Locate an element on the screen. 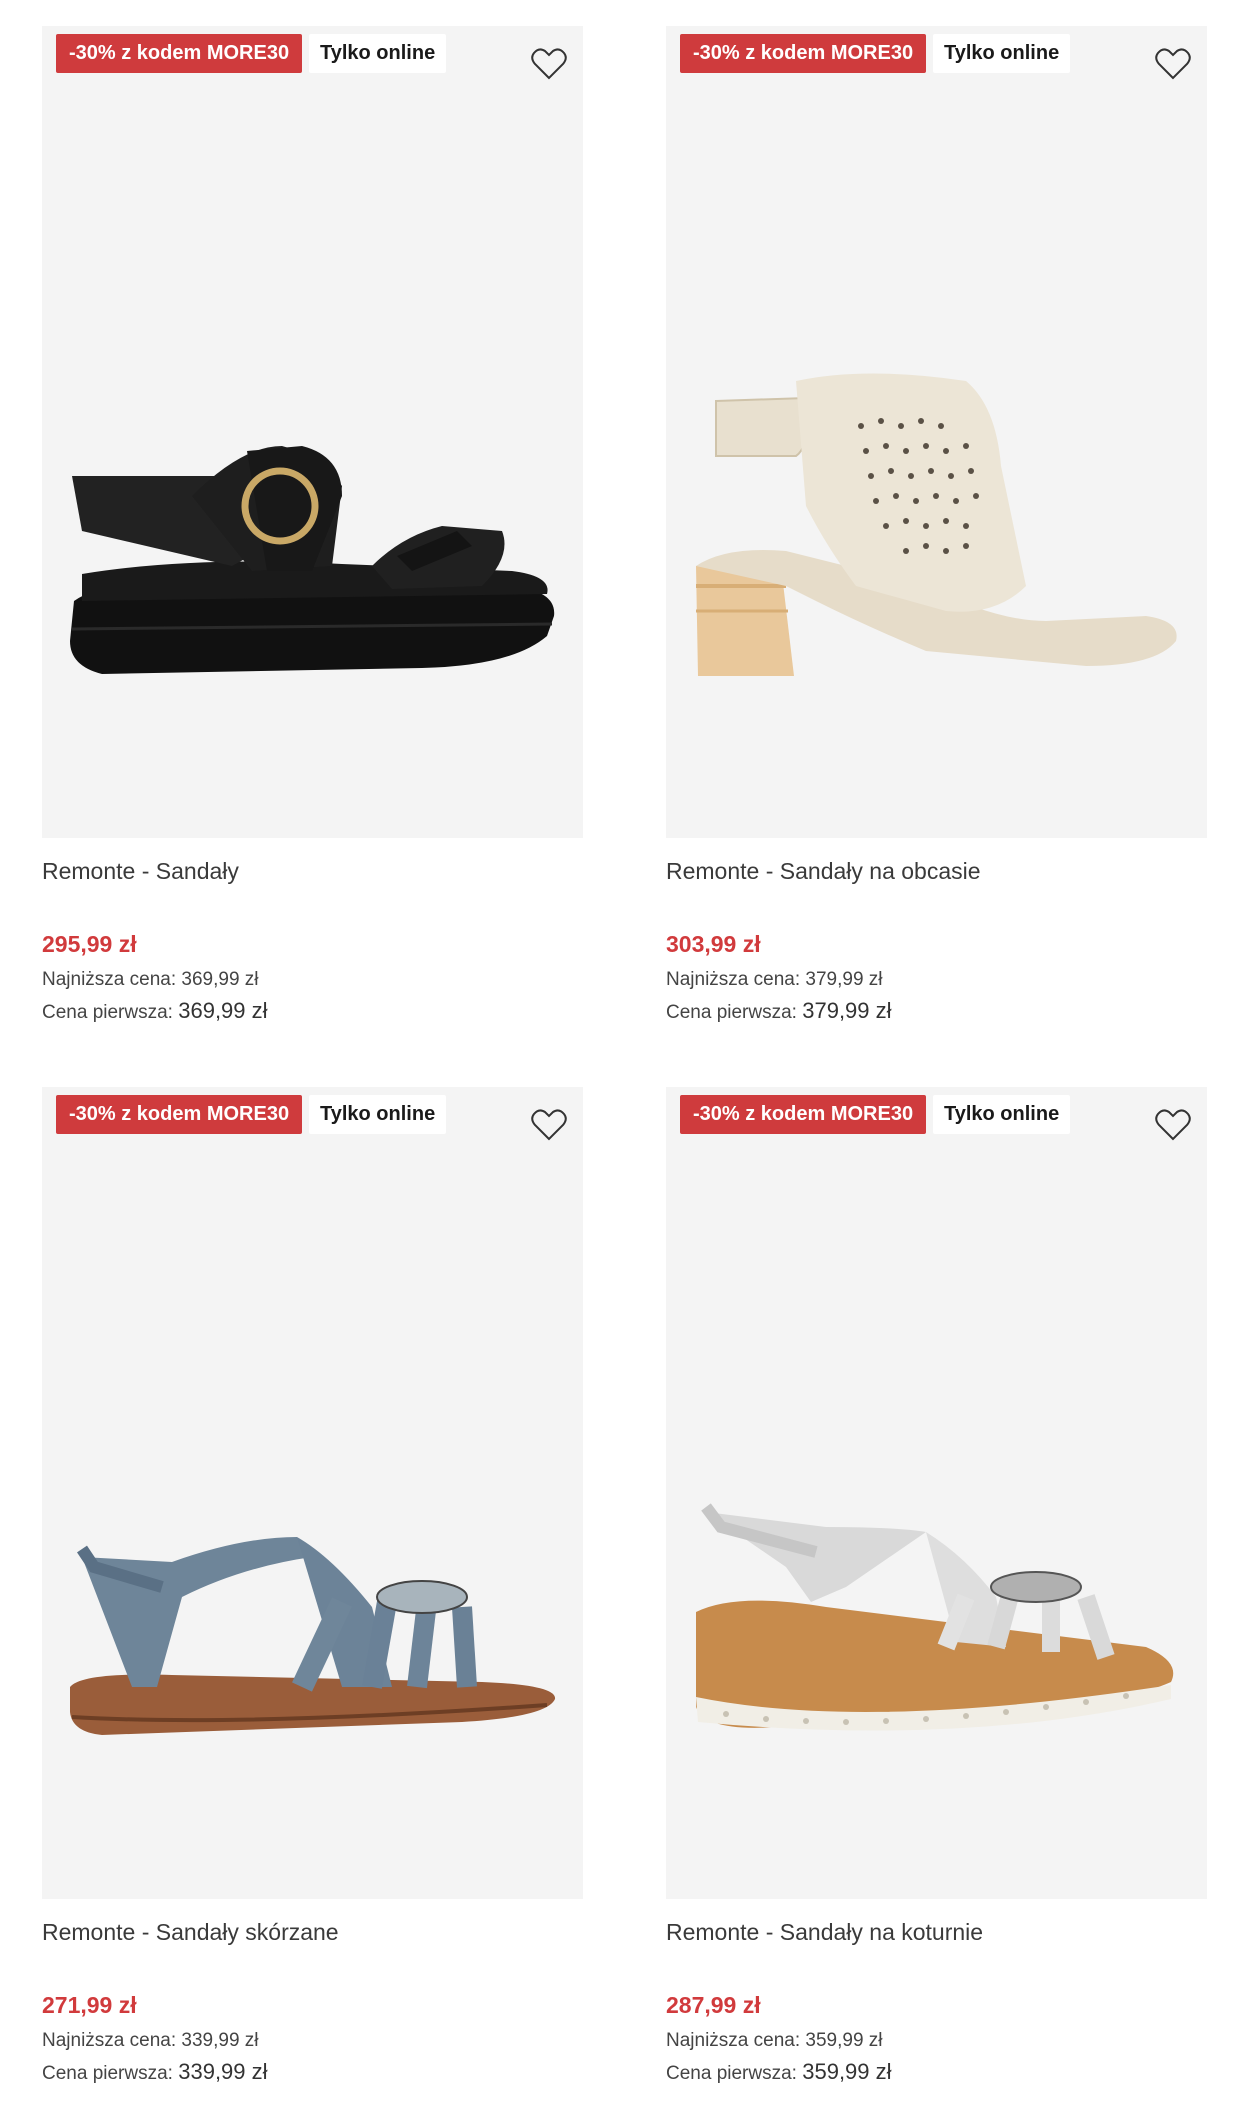  product-price: 271,99 zł is located at coordinates (89, 2005).